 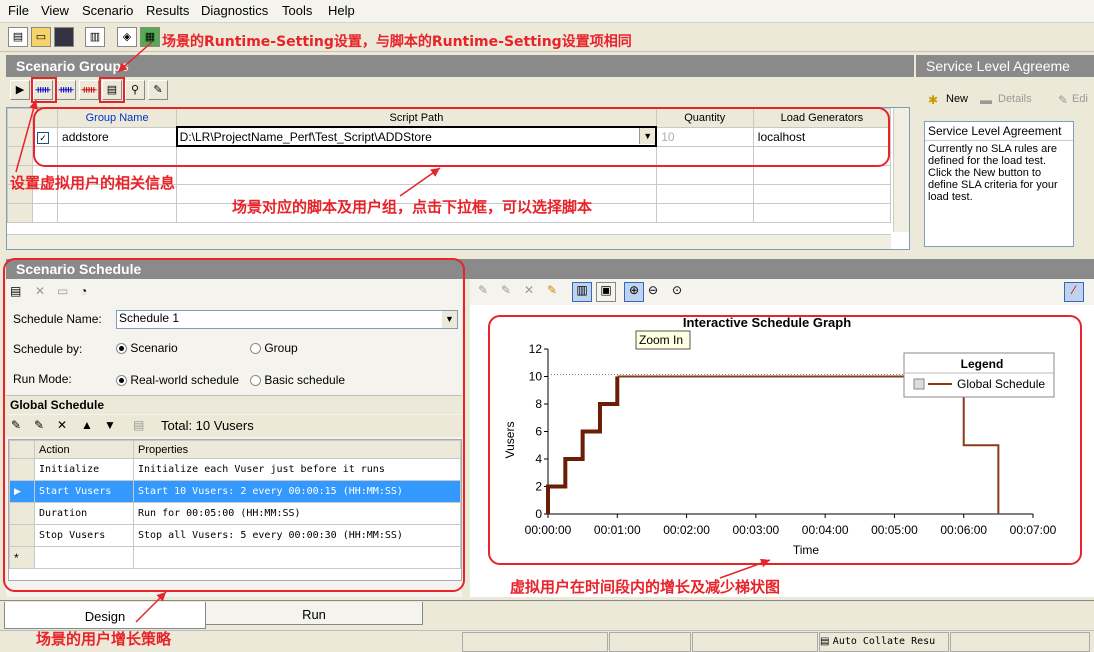 What do you see at coordinates (536, 349) in the screenshot?
I see `y-tick-label: 12` at bounding box center [536, 349].